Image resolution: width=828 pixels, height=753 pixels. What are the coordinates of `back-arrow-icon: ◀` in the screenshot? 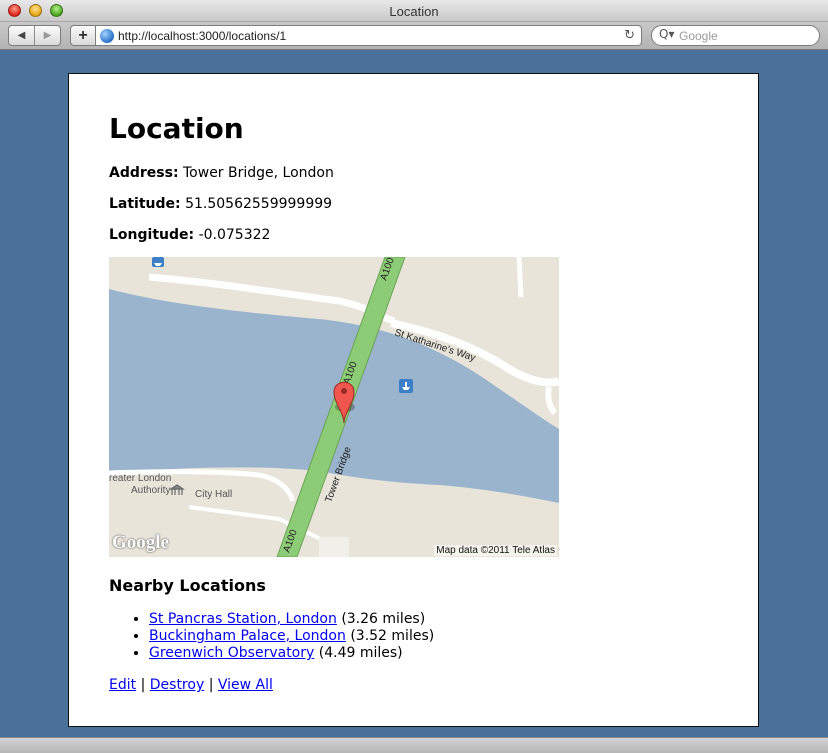 It's located at (21, 35).